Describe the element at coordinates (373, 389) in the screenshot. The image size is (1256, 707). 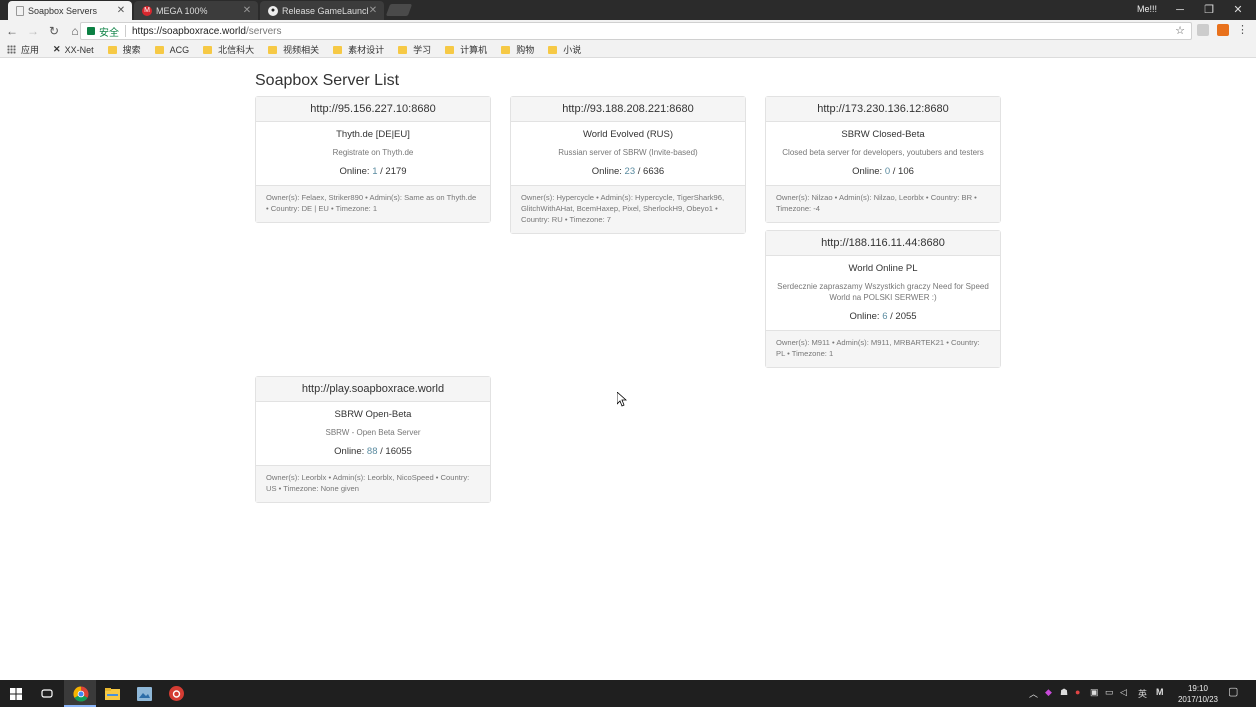
I see `server-address: http://play.soapboxrace.world` at that location.